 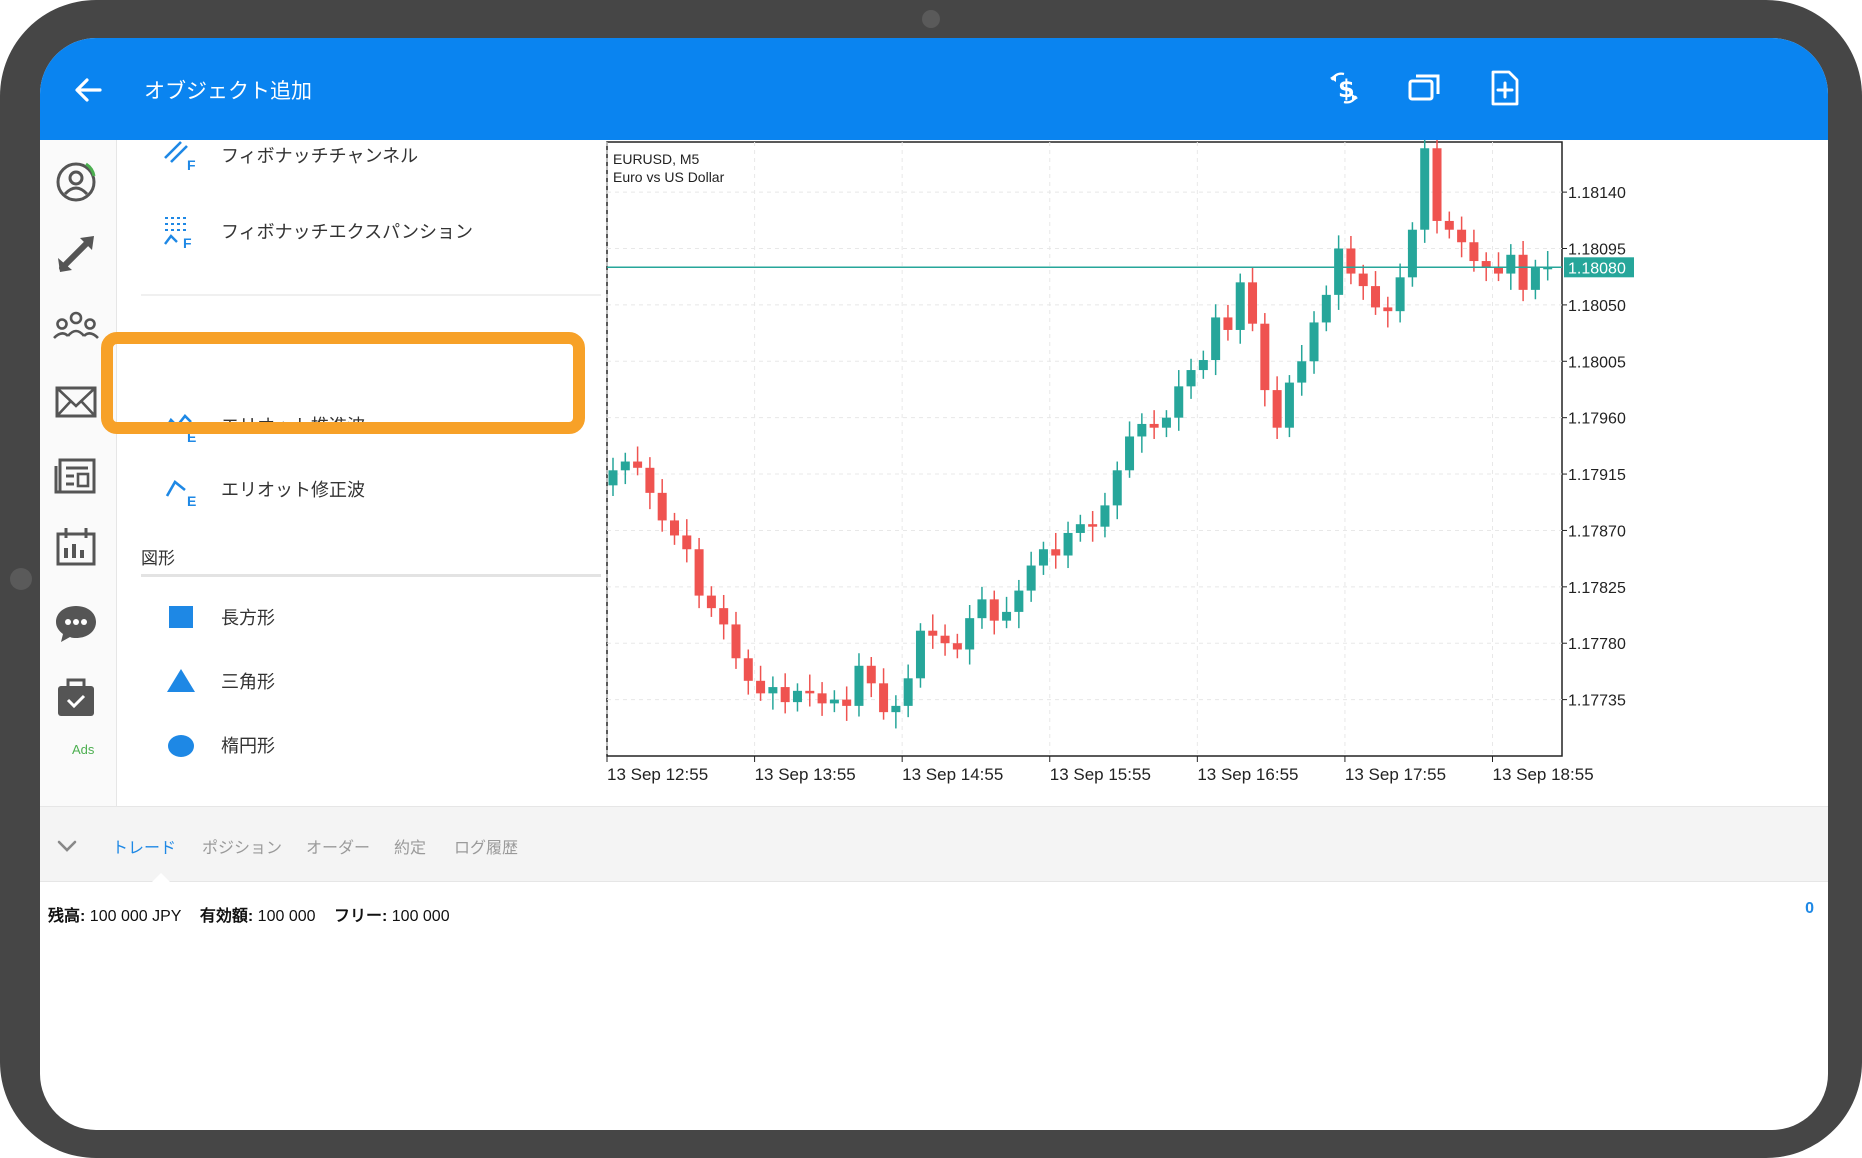 I want to click on list-item-elliott-correction: E エリオット修正波, so click(x=359, y=488).